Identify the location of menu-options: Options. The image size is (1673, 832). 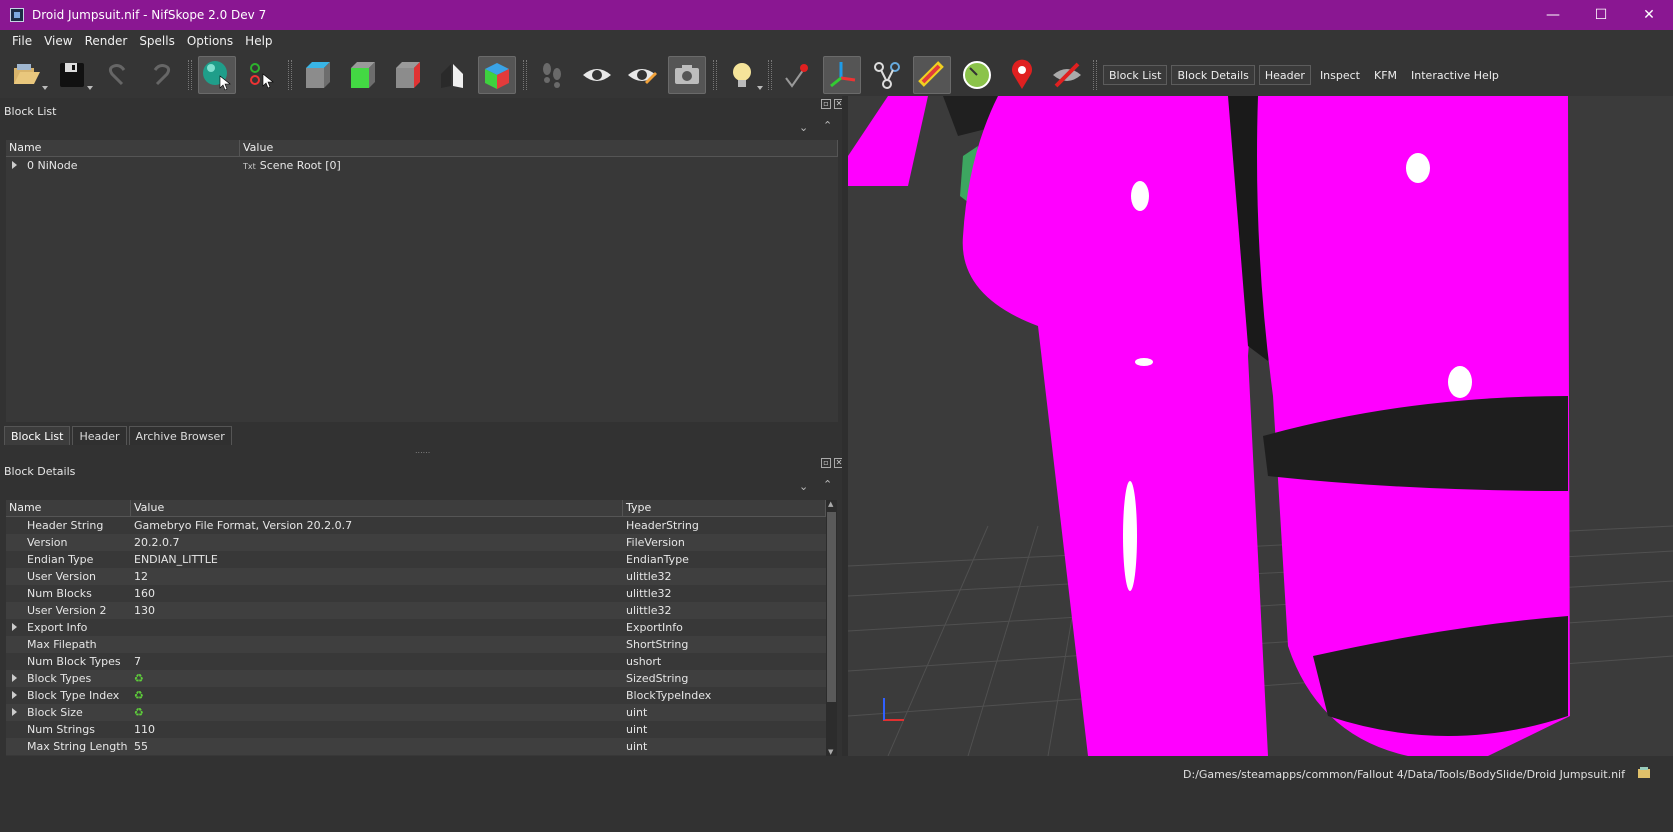
(210, 41).